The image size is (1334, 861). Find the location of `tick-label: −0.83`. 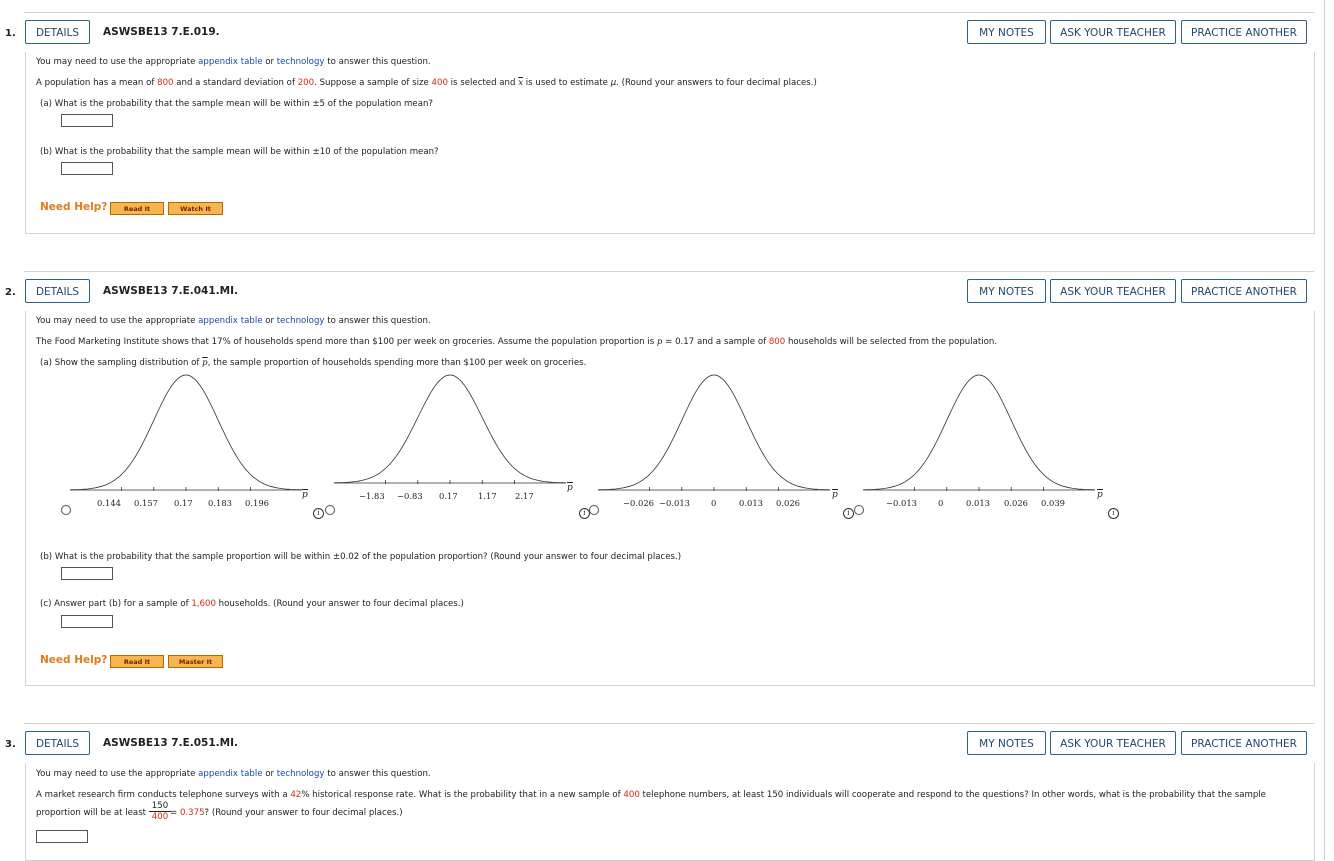

tick-label: −0.83 is located at coordinates (410, 496).